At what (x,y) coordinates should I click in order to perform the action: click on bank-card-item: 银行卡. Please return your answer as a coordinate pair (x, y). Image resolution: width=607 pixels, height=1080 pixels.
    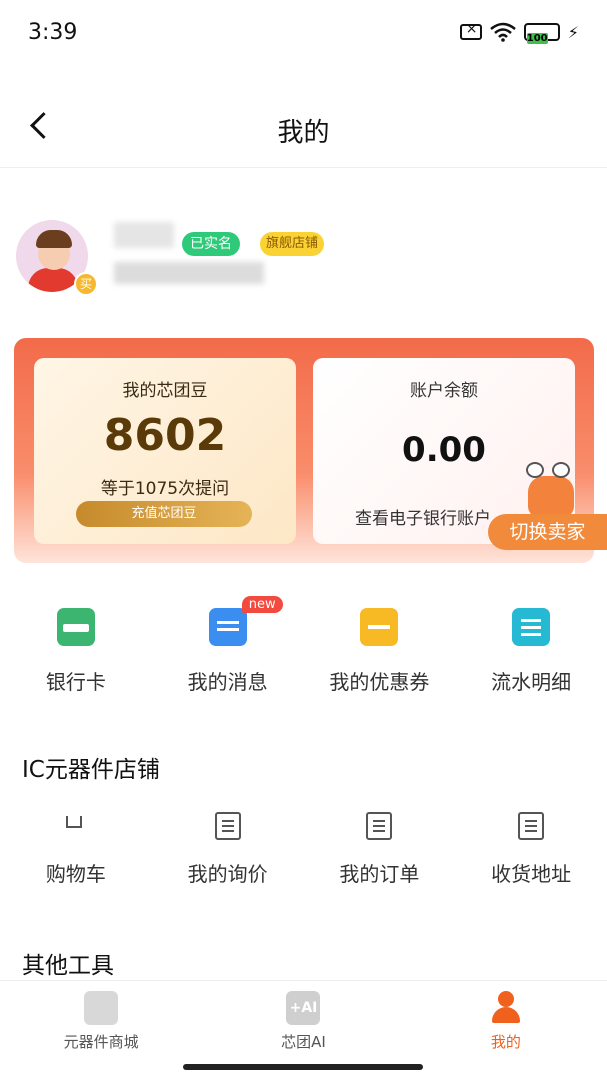
    Looking at the image, I should click on (76, 651).